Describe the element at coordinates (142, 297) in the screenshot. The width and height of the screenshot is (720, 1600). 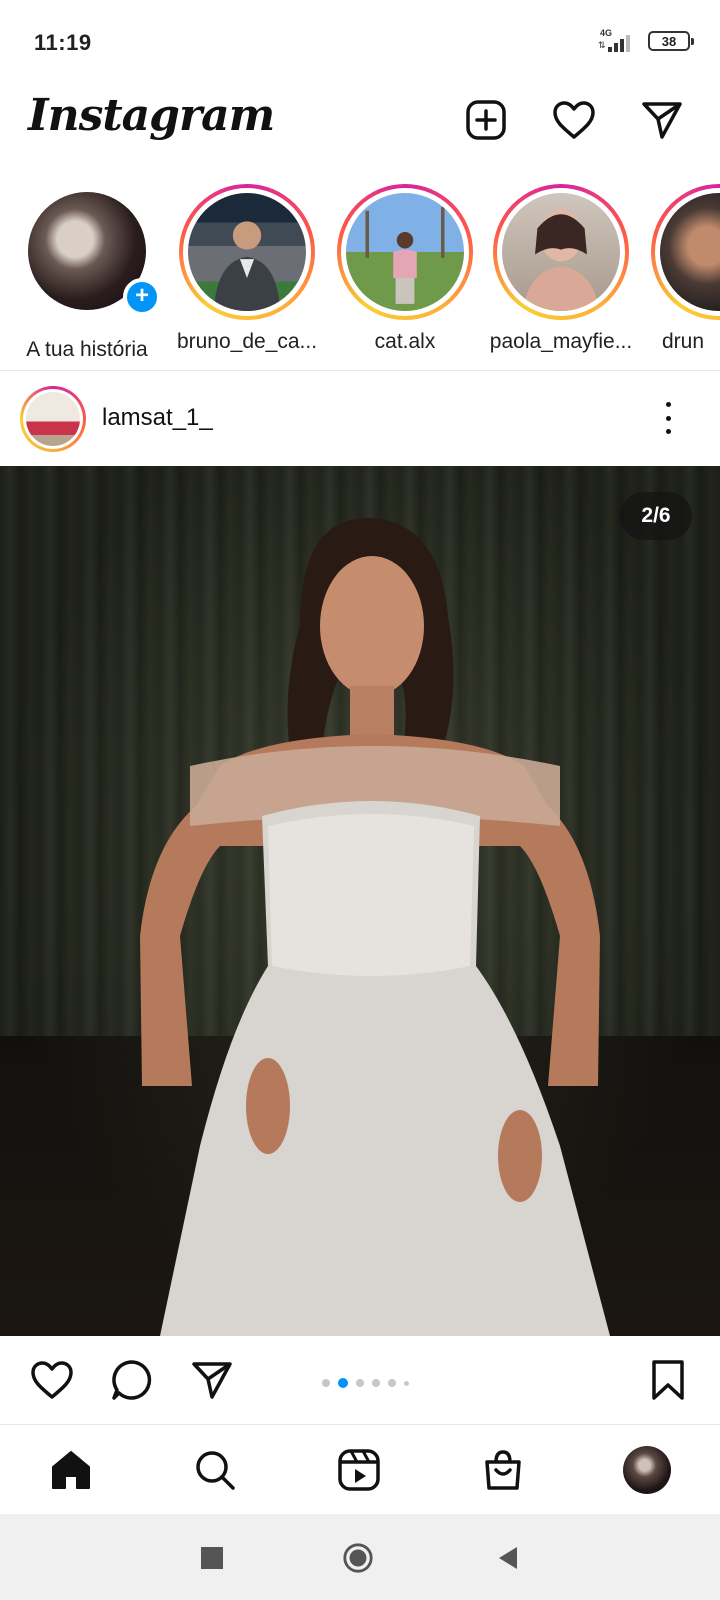
I see `add-story-icon: +` at that location.